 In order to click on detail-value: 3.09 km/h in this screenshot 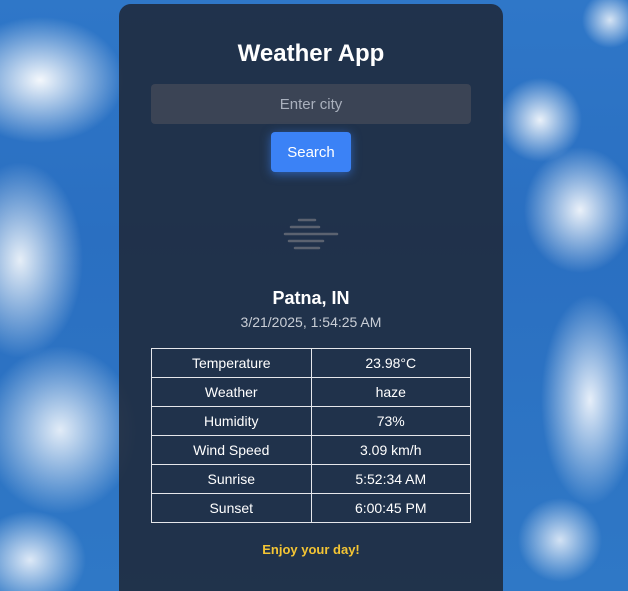, I will do `click(390, 450)`.